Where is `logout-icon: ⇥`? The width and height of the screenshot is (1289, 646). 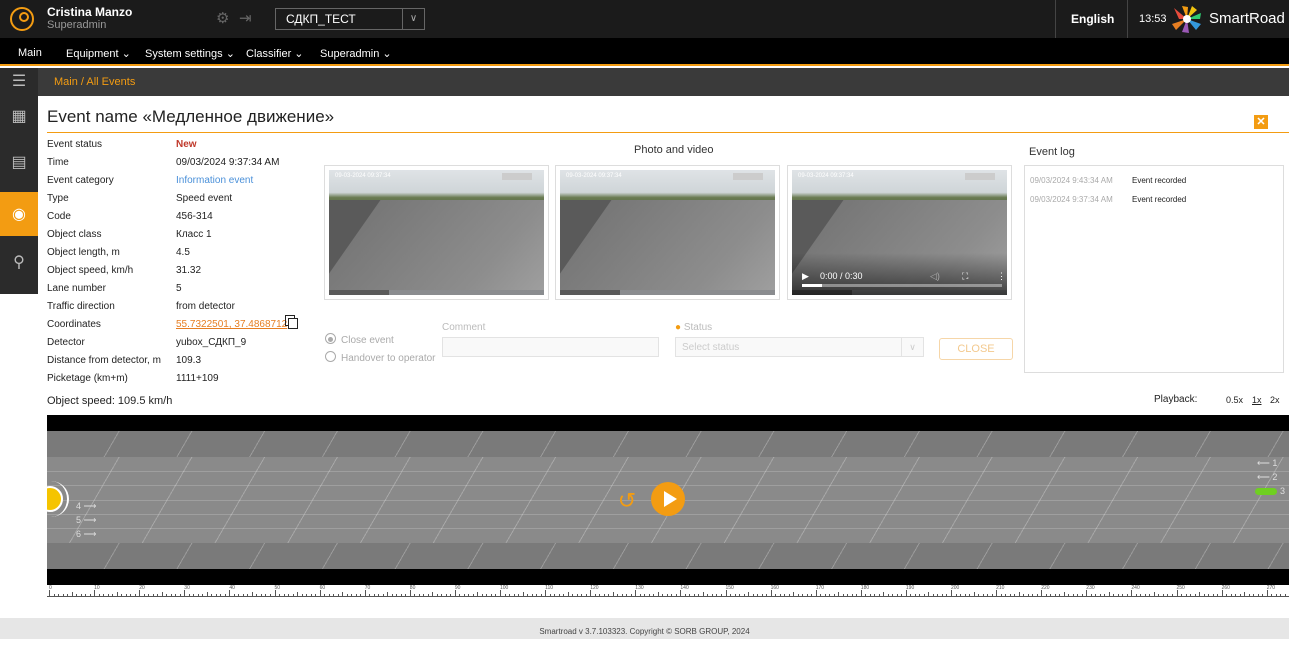 logout-icon: ⇥ is located at coordinates (247, 19).